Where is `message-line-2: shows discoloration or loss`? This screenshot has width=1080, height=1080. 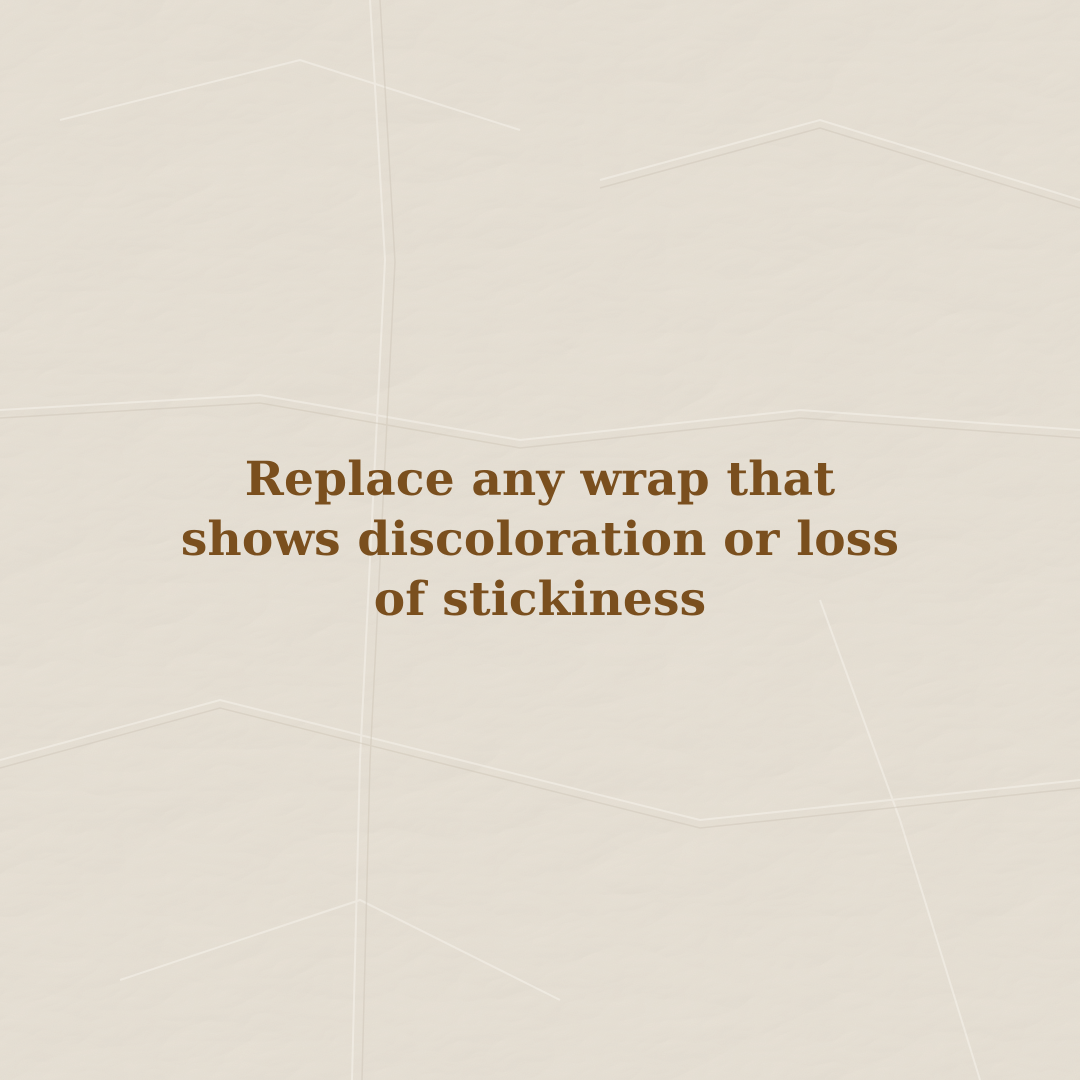
message-line-2: shows discoloration or loss is located at coordinates (540, 539).